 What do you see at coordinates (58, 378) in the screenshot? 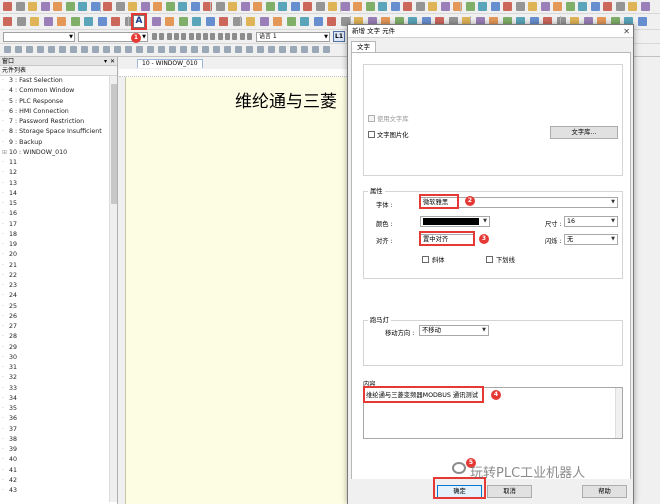
I see `window-tree-item: · 32` at bounding box center [58, 378].